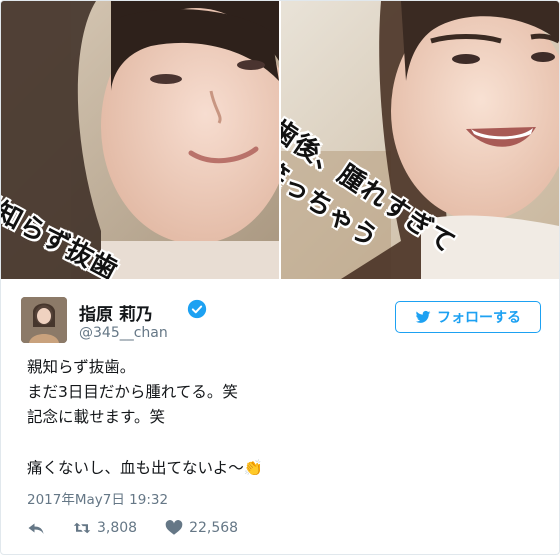  I want to click on retweet-button: 3,808, so click(105, 528).